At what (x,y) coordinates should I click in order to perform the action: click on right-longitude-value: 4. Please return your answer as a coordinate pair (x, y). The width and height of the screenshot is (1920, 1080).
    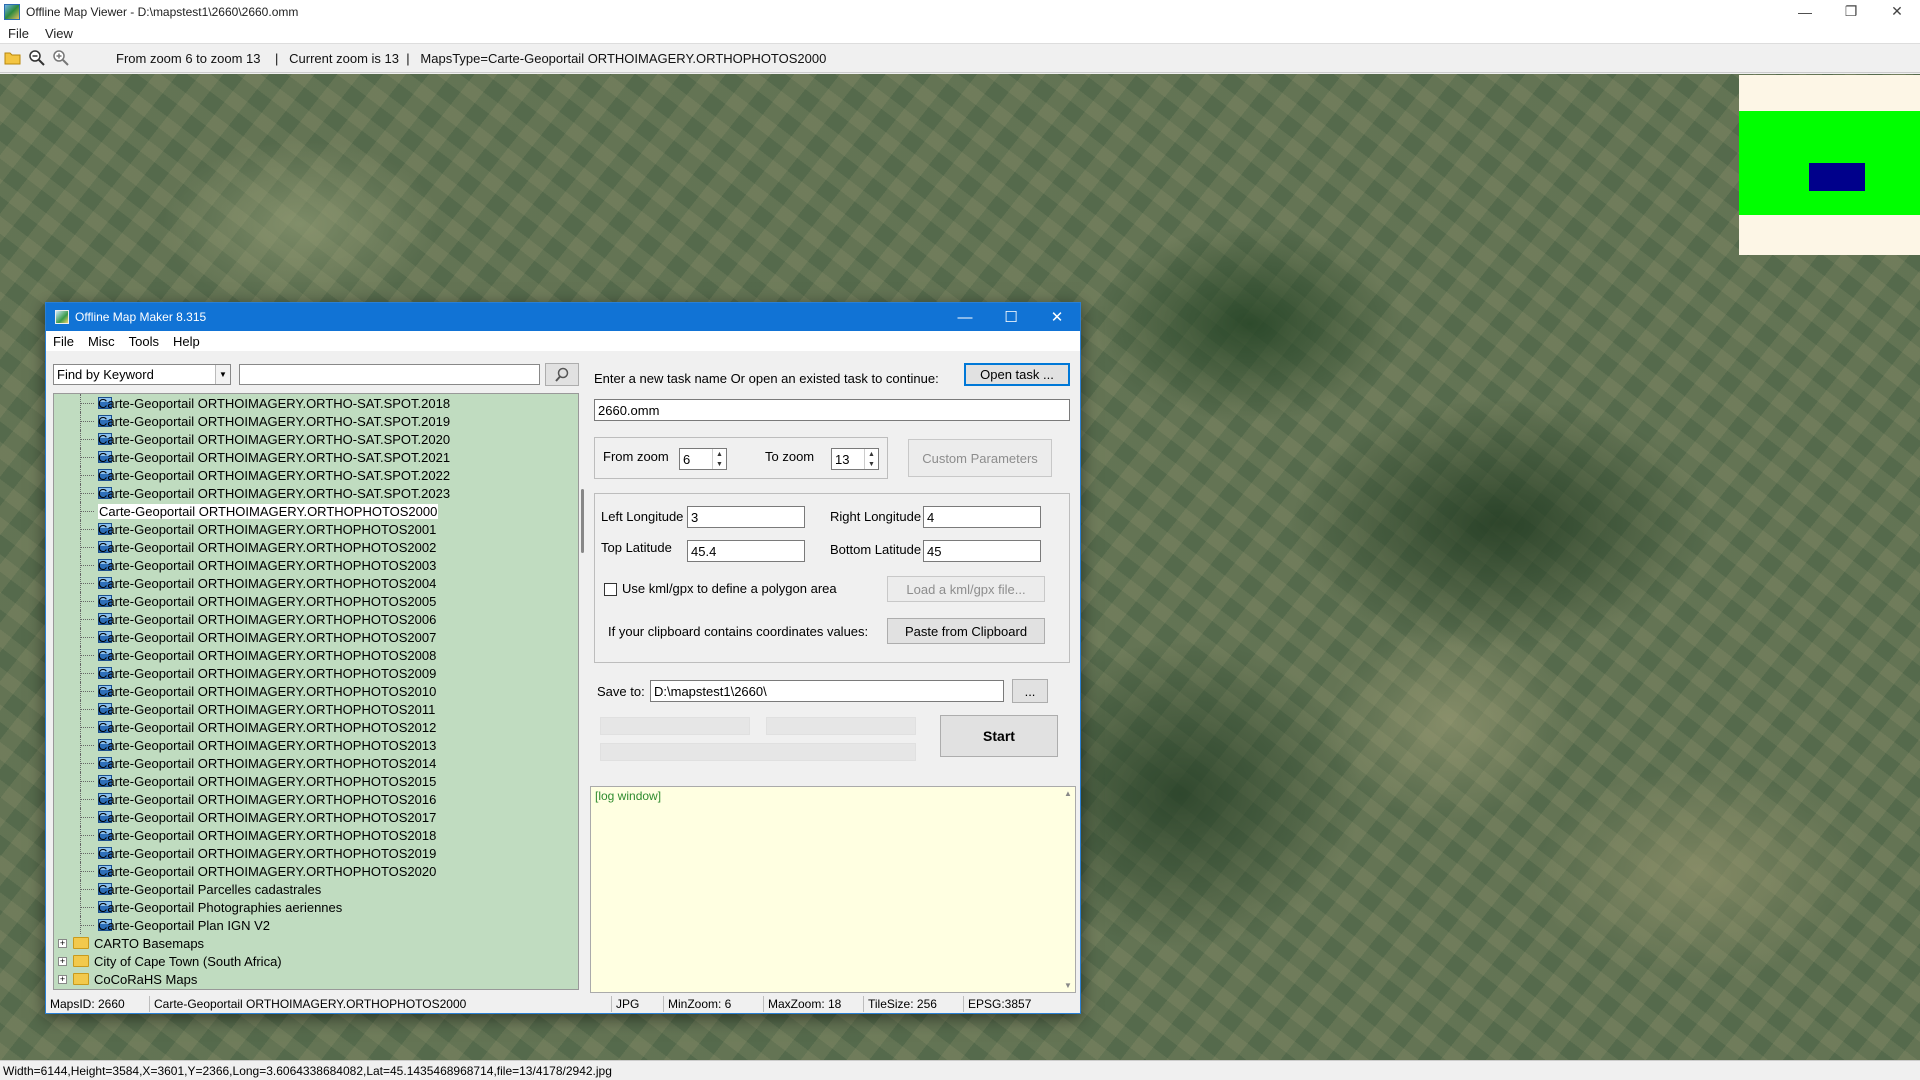
    Looking at the image, I should click on (931, 517).